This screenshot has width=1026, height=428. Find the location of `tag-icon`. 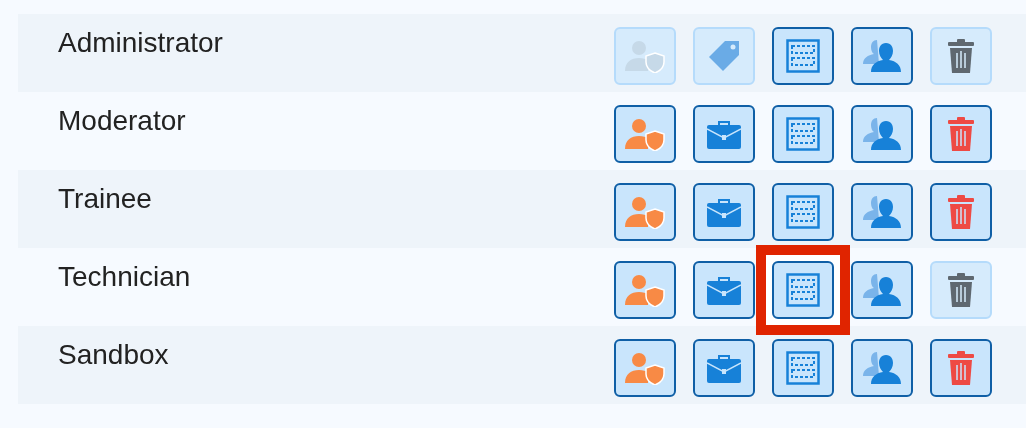

tag-icon is located at coordinates (724, 55).